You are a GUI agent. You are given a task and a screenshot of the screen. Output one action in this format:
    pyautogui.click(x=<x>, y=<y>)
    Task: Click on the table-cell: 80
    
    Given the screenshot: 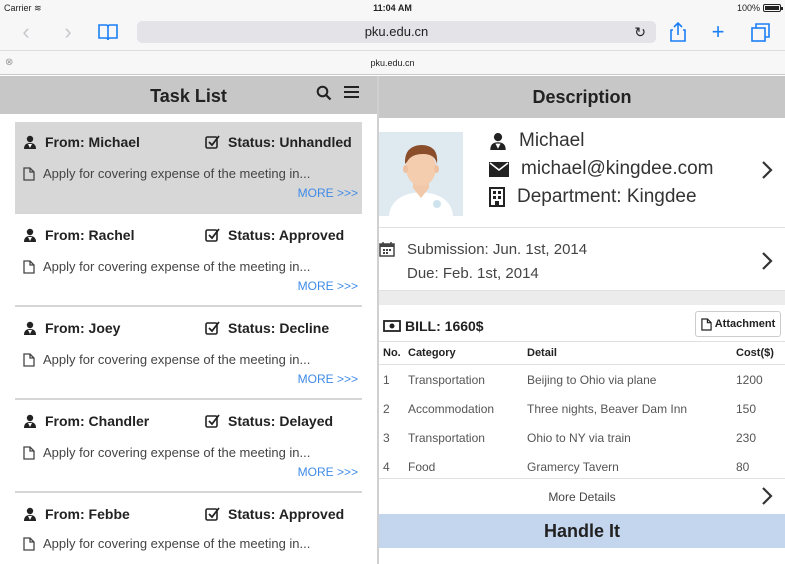 What is the action you would take?
    pyautogui.click(x=743, y=467)
    